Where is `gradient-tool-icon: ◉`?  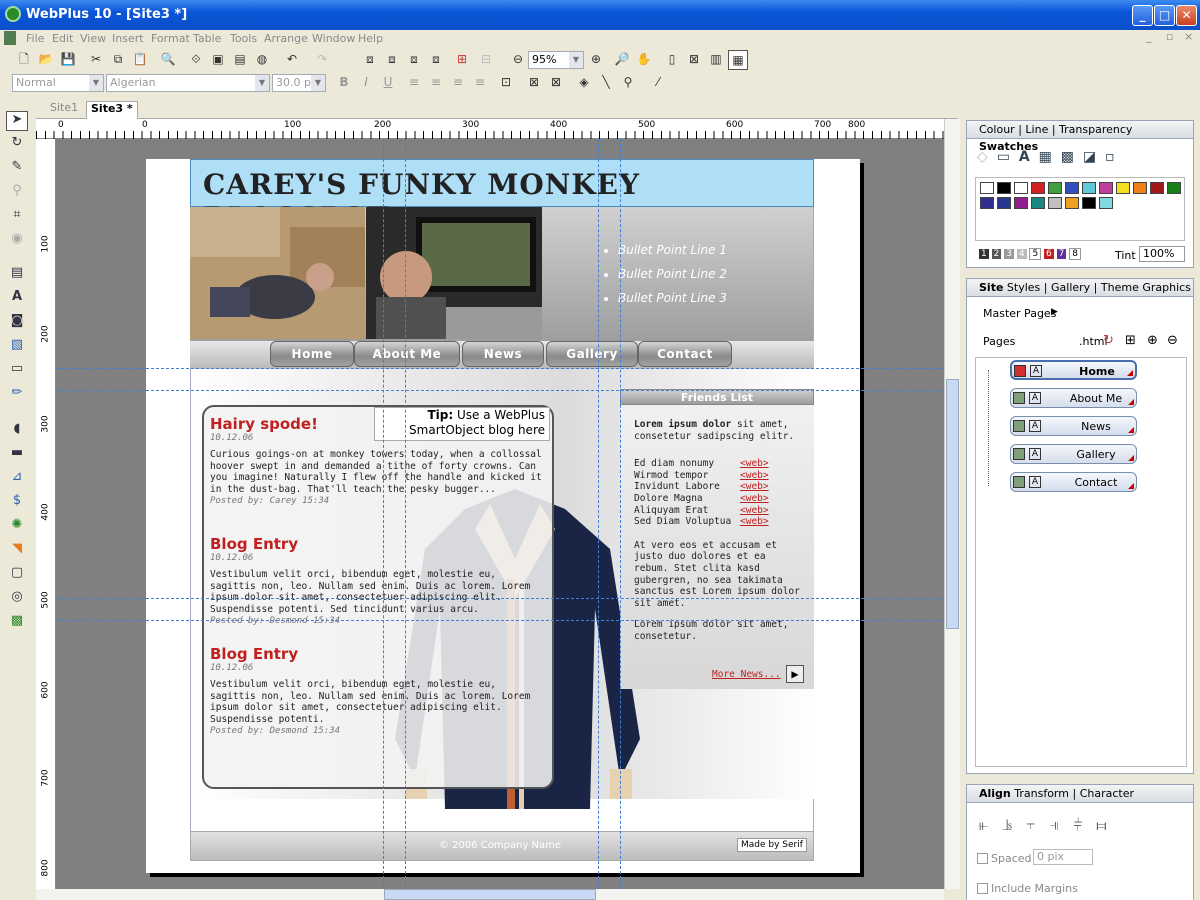
gradient-tool-icon: ◉ is located at coordinates (17, 241).